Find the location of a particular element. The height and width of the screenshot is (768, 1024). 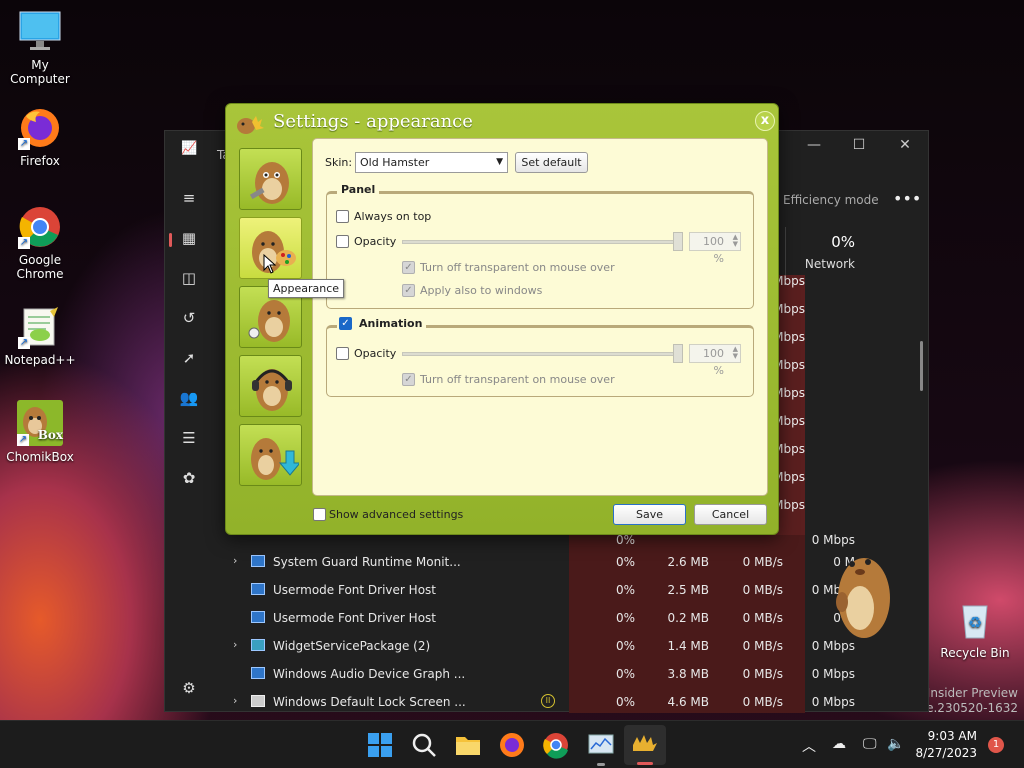

chevron-up-icon: ︿ is located at coordinates (809, 746).